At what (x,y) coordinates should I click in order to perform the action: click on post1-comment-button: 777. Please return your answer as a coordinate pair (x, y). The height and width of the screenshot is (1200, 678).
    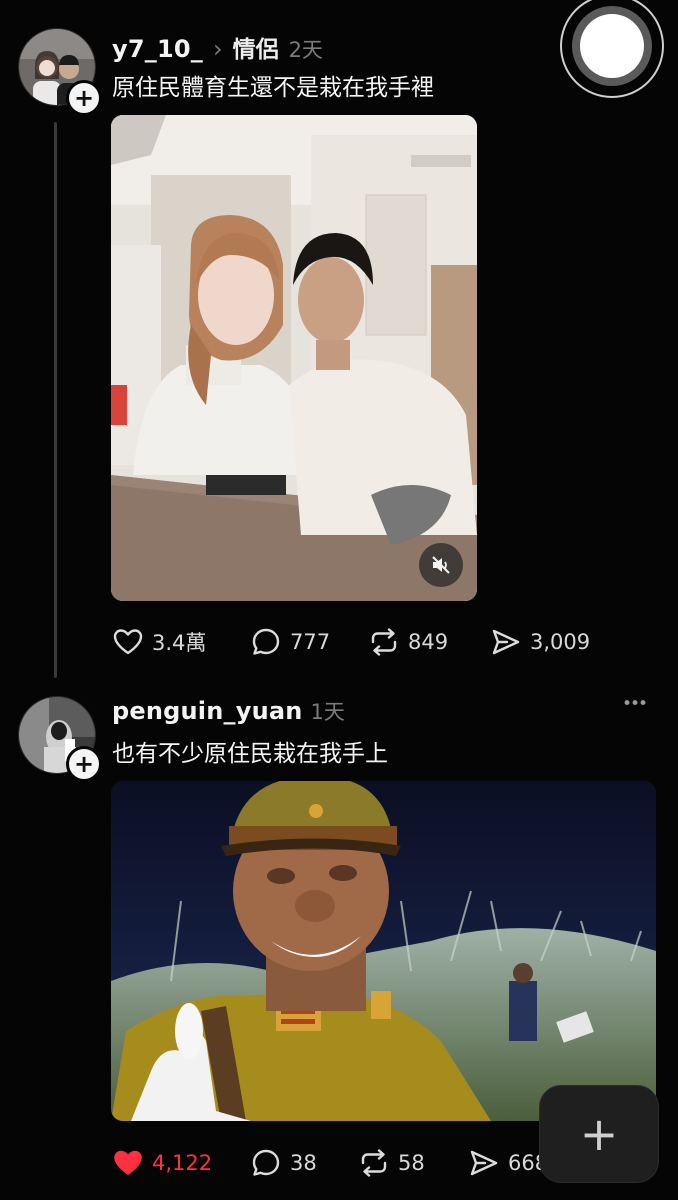
    Looking at the image, I should click on (309, 642).